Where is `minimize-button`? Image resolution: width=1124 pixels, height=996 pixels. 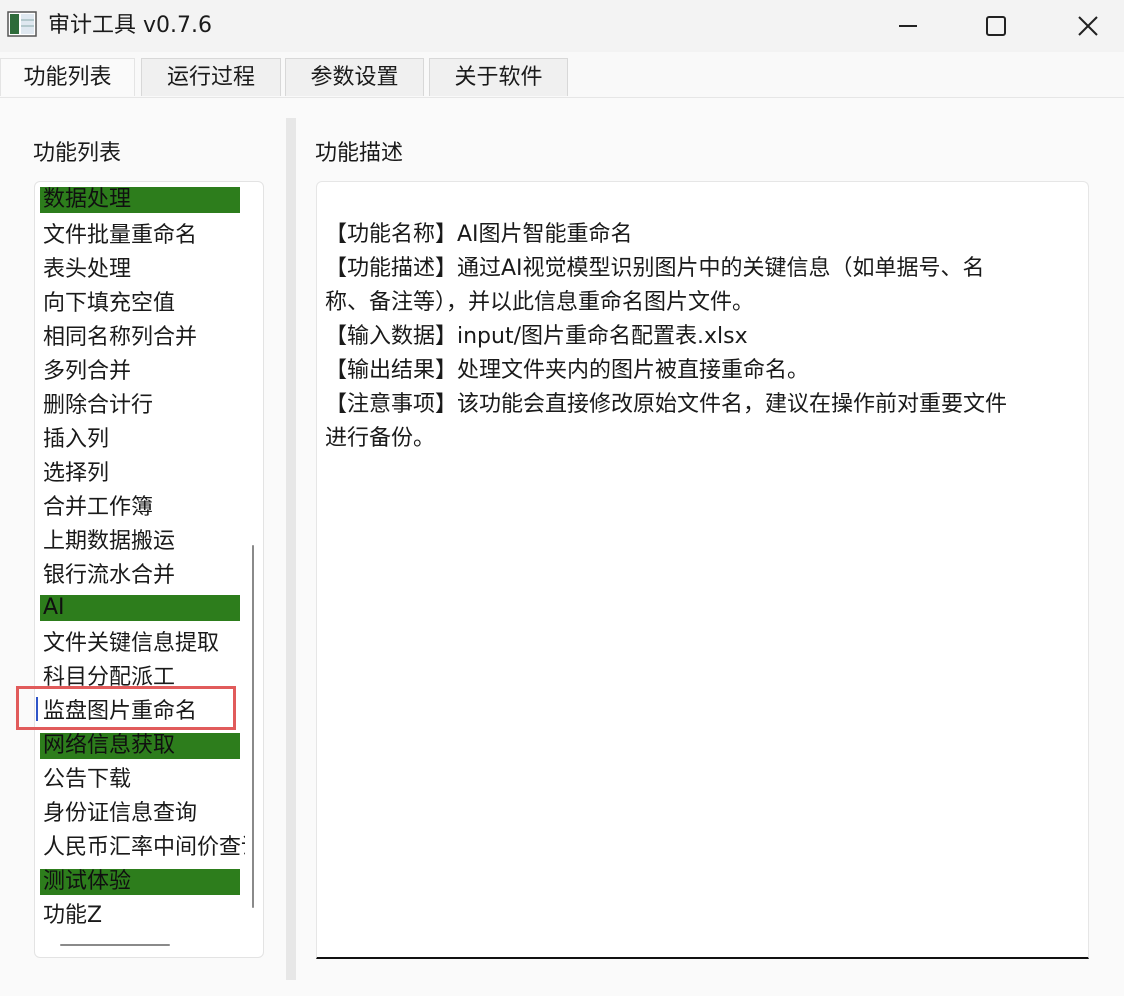 minimize-button is located at coordinates (908, 26).